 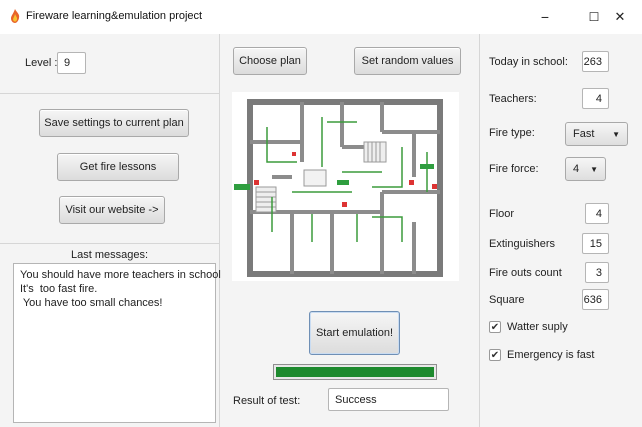 I want to click on fire-type-select: Fast ▼, so click(x=596, y=134).